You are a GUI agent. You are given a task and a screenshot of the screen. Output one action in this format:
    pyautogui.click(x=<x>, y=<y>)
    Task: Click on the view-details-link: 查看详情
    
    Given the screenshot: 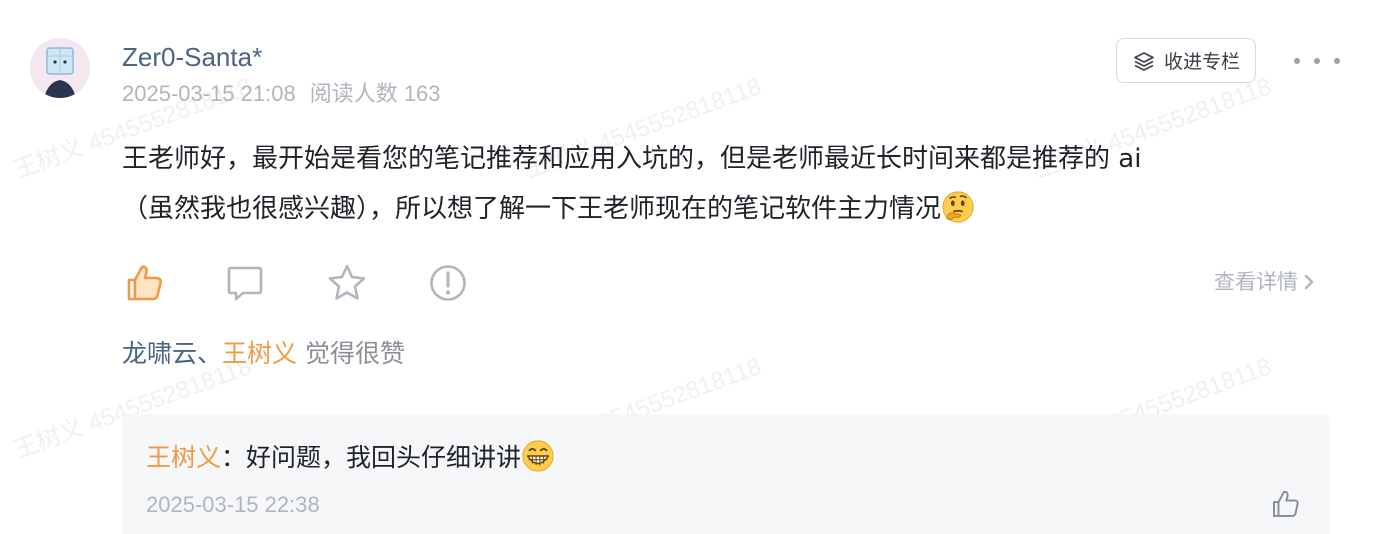 What is the action you would take?
    pyautogui.click(x=1265, y=282)
    